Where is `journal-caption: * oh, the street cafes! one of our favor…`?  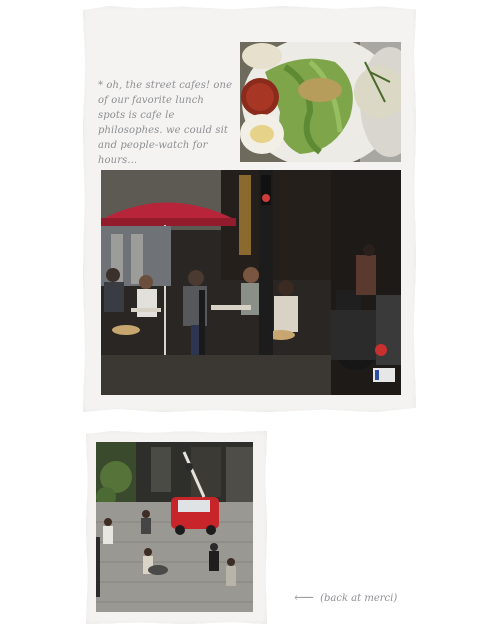 journal-caption: * oh, the street cafes! one of our favor… is located at coordinates (165, 123).